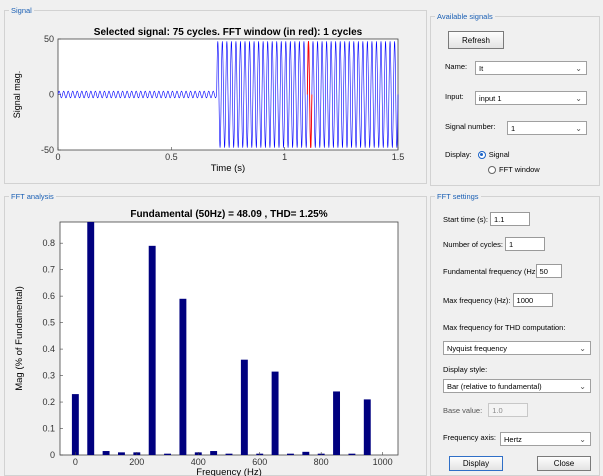 This screenshot has width=603, height=476. I want to click on start-time-label: Start time (s):, so click(466, 219).